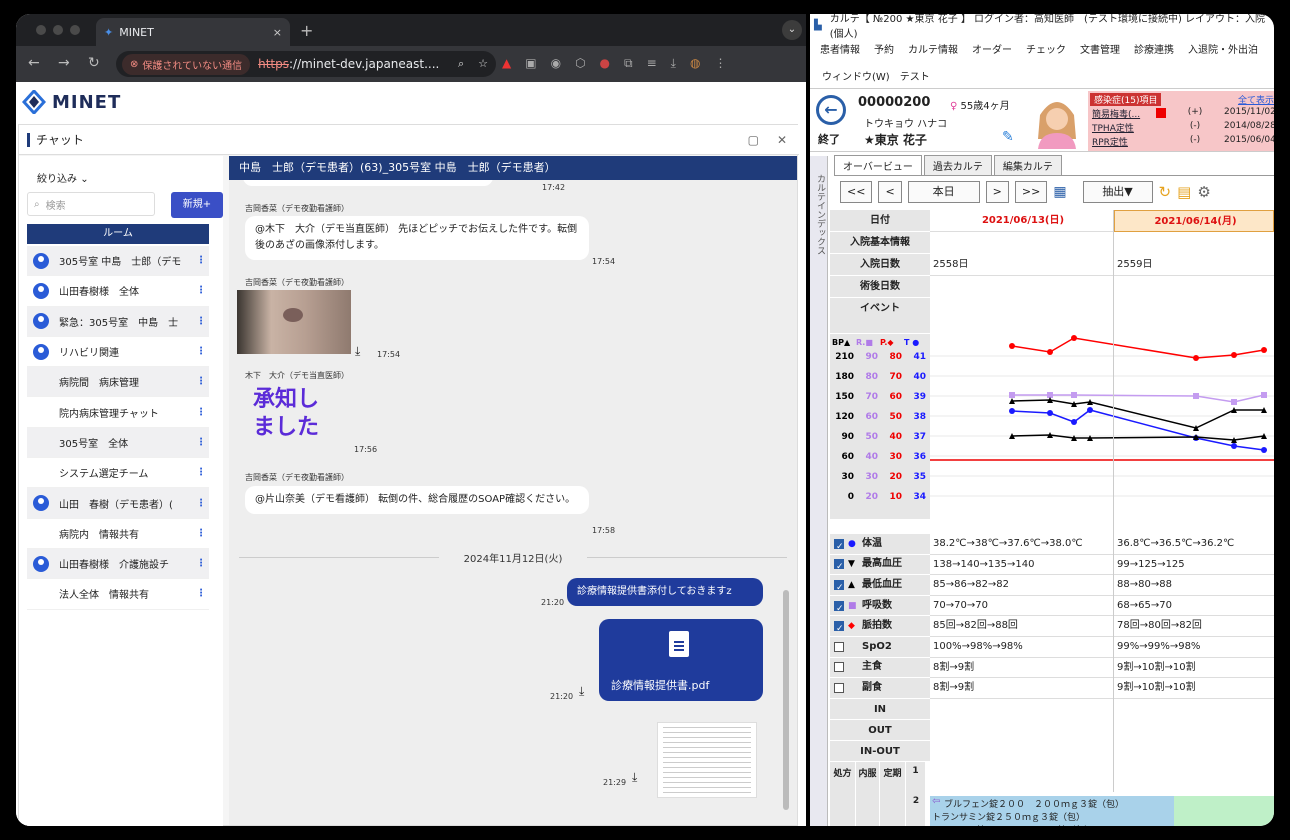  Describe the element at coordinates (992, 48) in the screenshot. I see `menu-item: オーダー` at that location.